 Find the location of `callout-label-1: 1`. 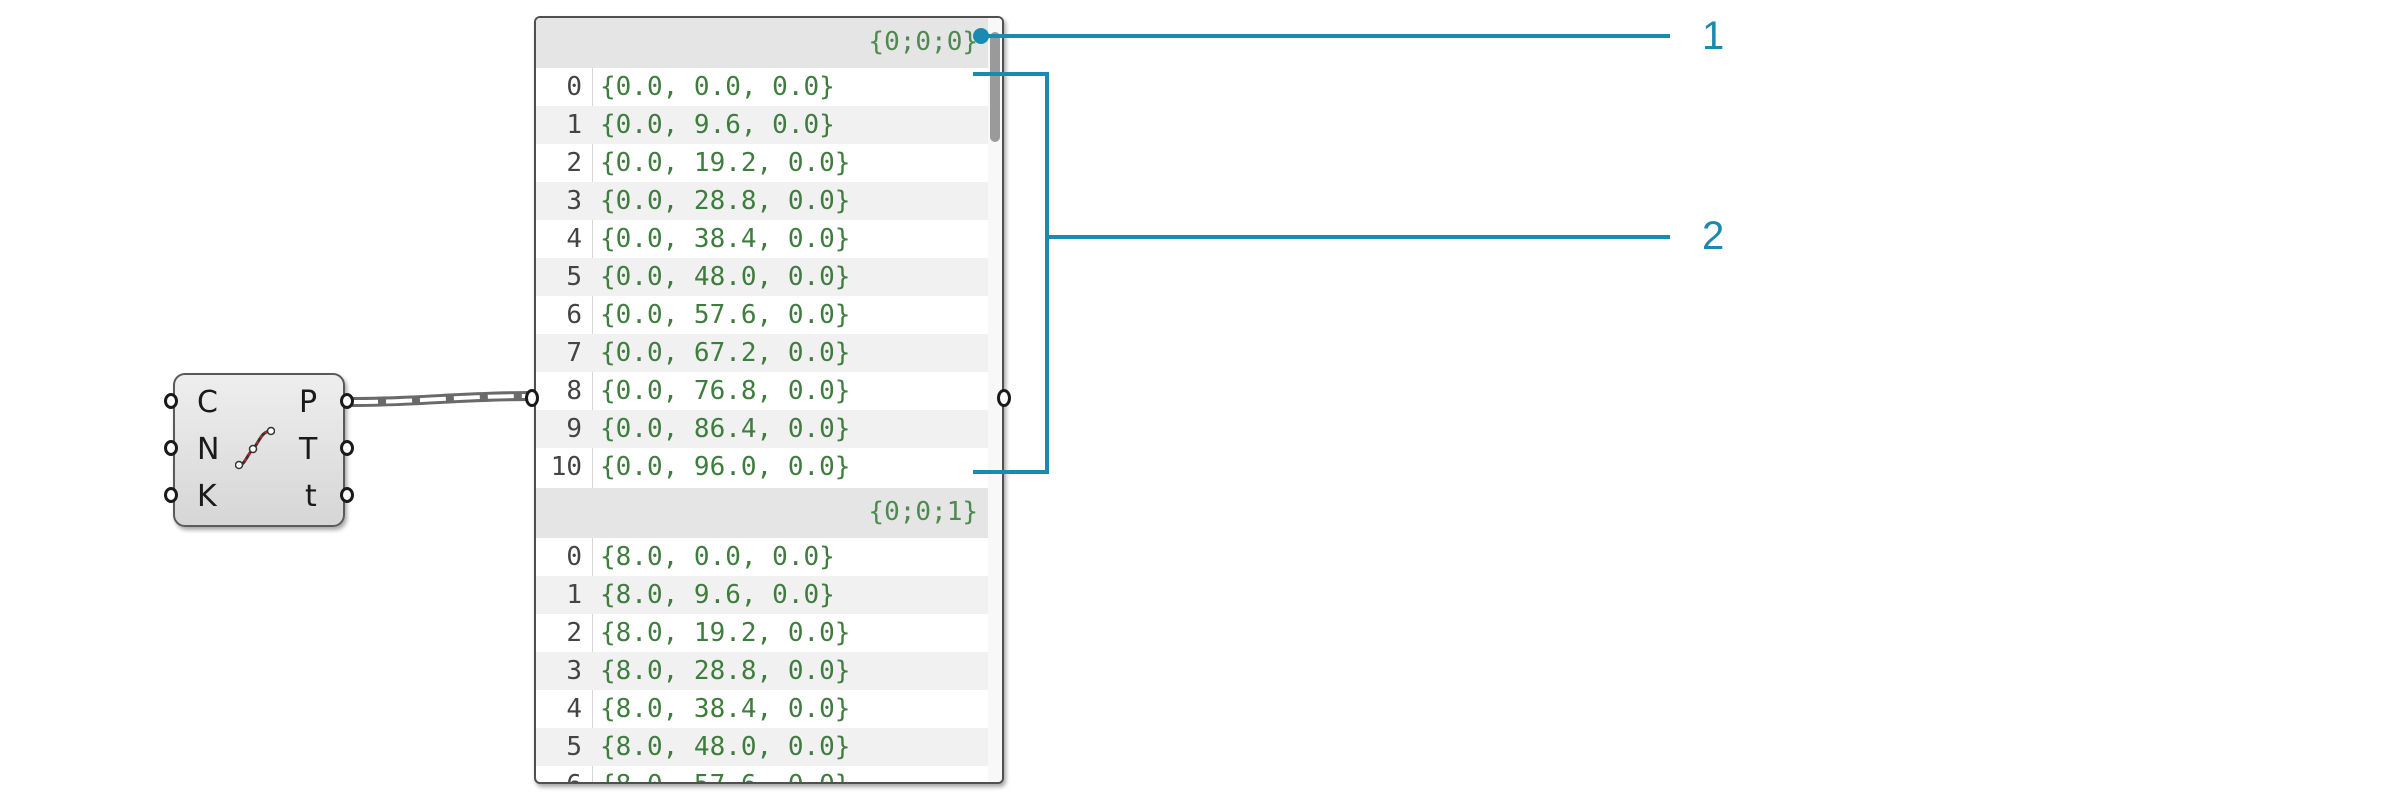

callout-label-1: 1 is located at coordinates (1713, 36).